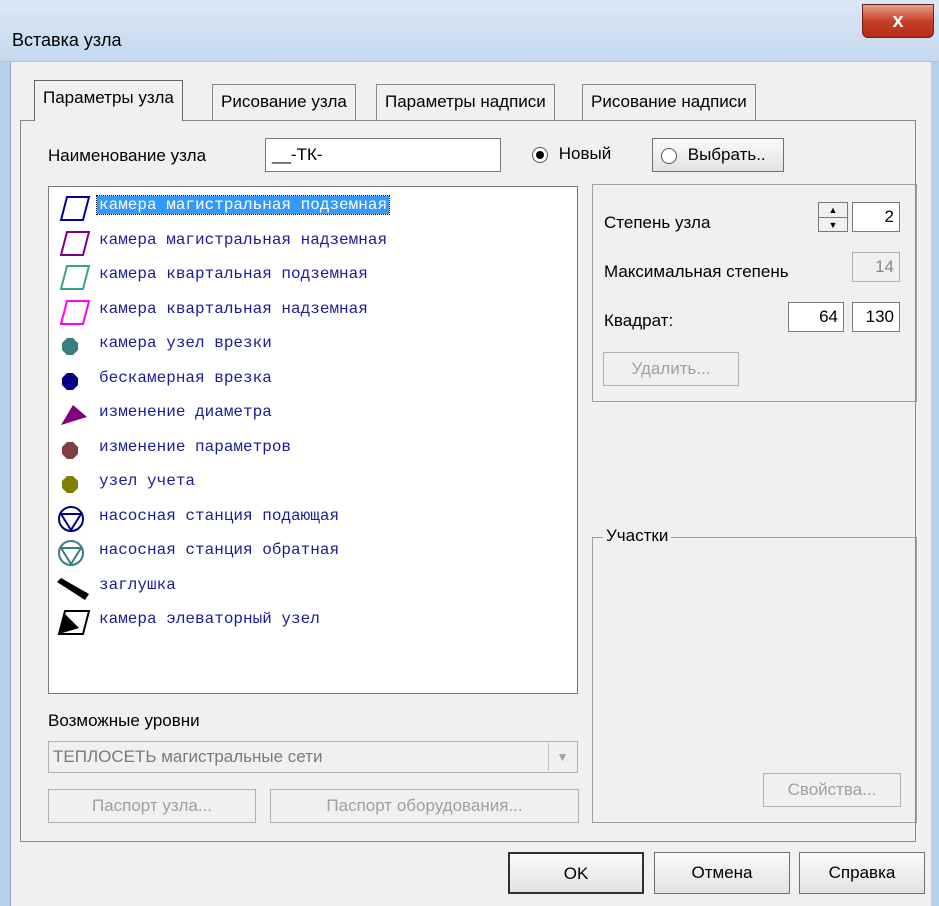 This screenshot has height=906, width=939. Describe the element at coordinates (898, 21) in the screenshot. I see `close-button: x` at that location.